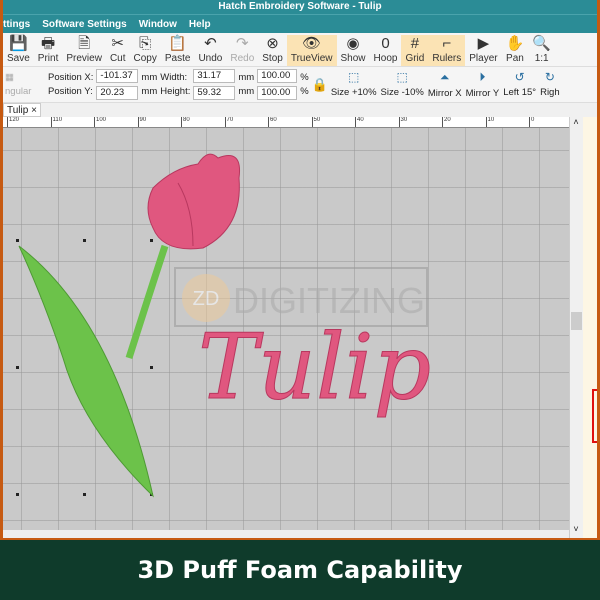 The width and height of the screenshot is (600, 600). I want to click on horizontal-scrollbar, so click(286, 534).